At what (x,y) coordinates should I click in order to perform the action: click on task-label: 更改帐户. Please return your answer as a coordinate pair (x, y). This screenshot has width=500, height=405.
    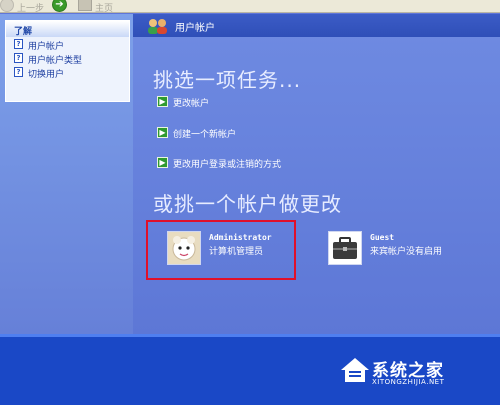
    Looking at the image, I should click on (191, 104).